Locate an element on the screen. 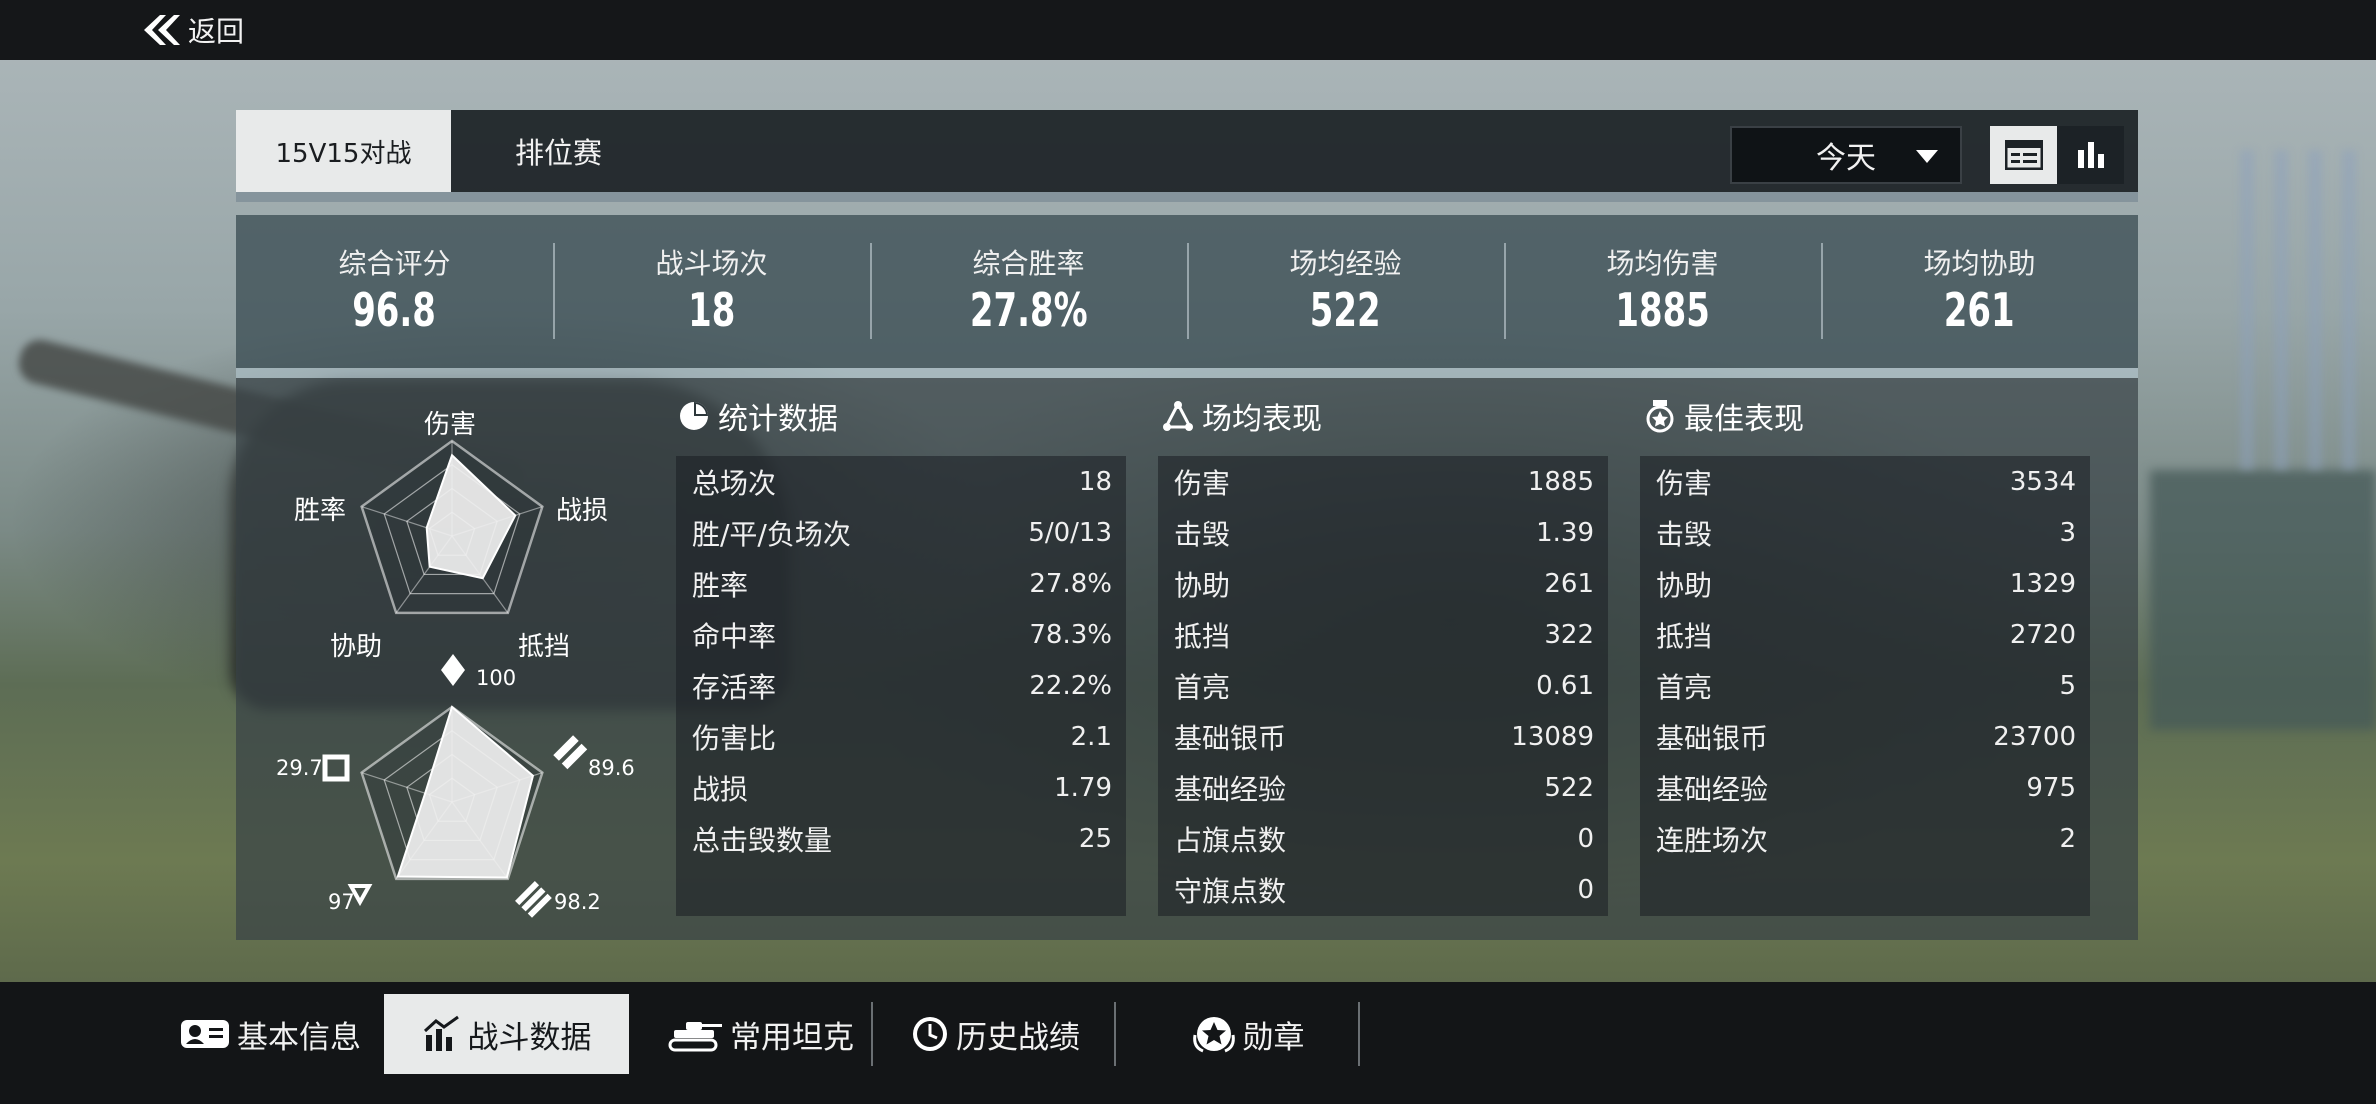 This screenshot has width=2376, height=1104. radar-label-damage: 伤害 is located at coordinates (450, 425).